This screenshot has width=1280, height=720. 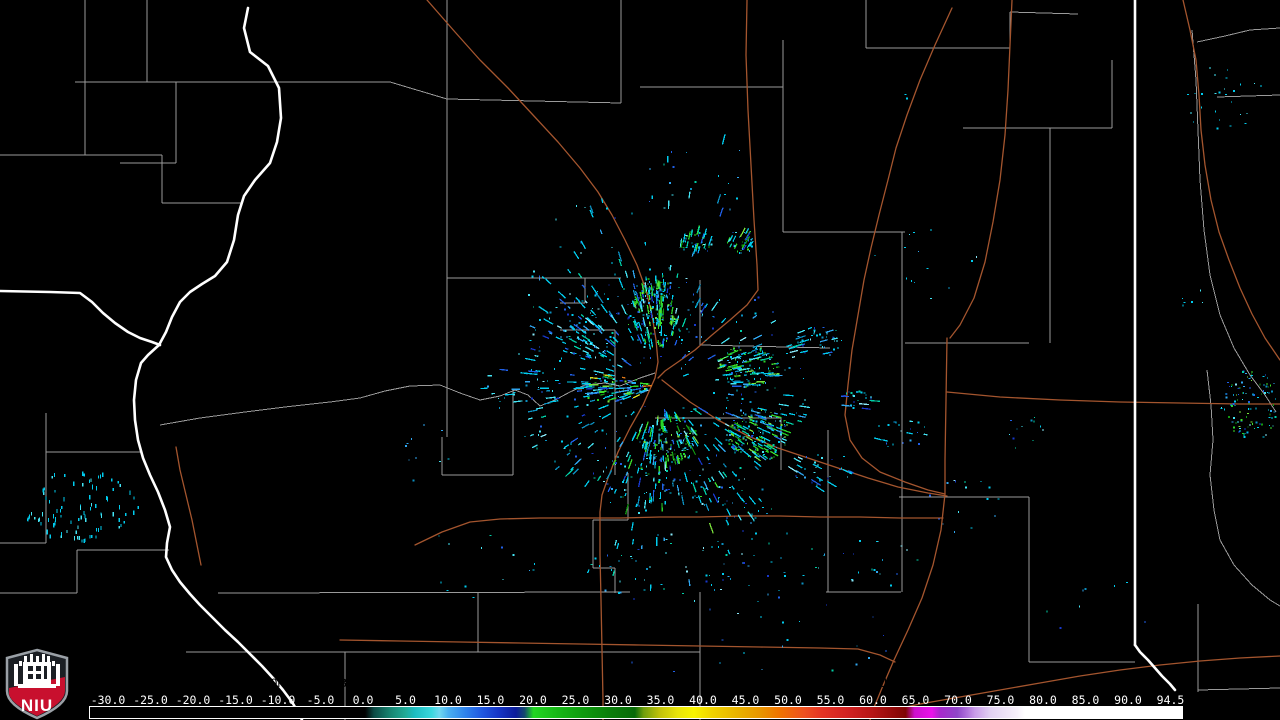 I want to click on colorbar-label: 45.0, so click(x=745, y=700).